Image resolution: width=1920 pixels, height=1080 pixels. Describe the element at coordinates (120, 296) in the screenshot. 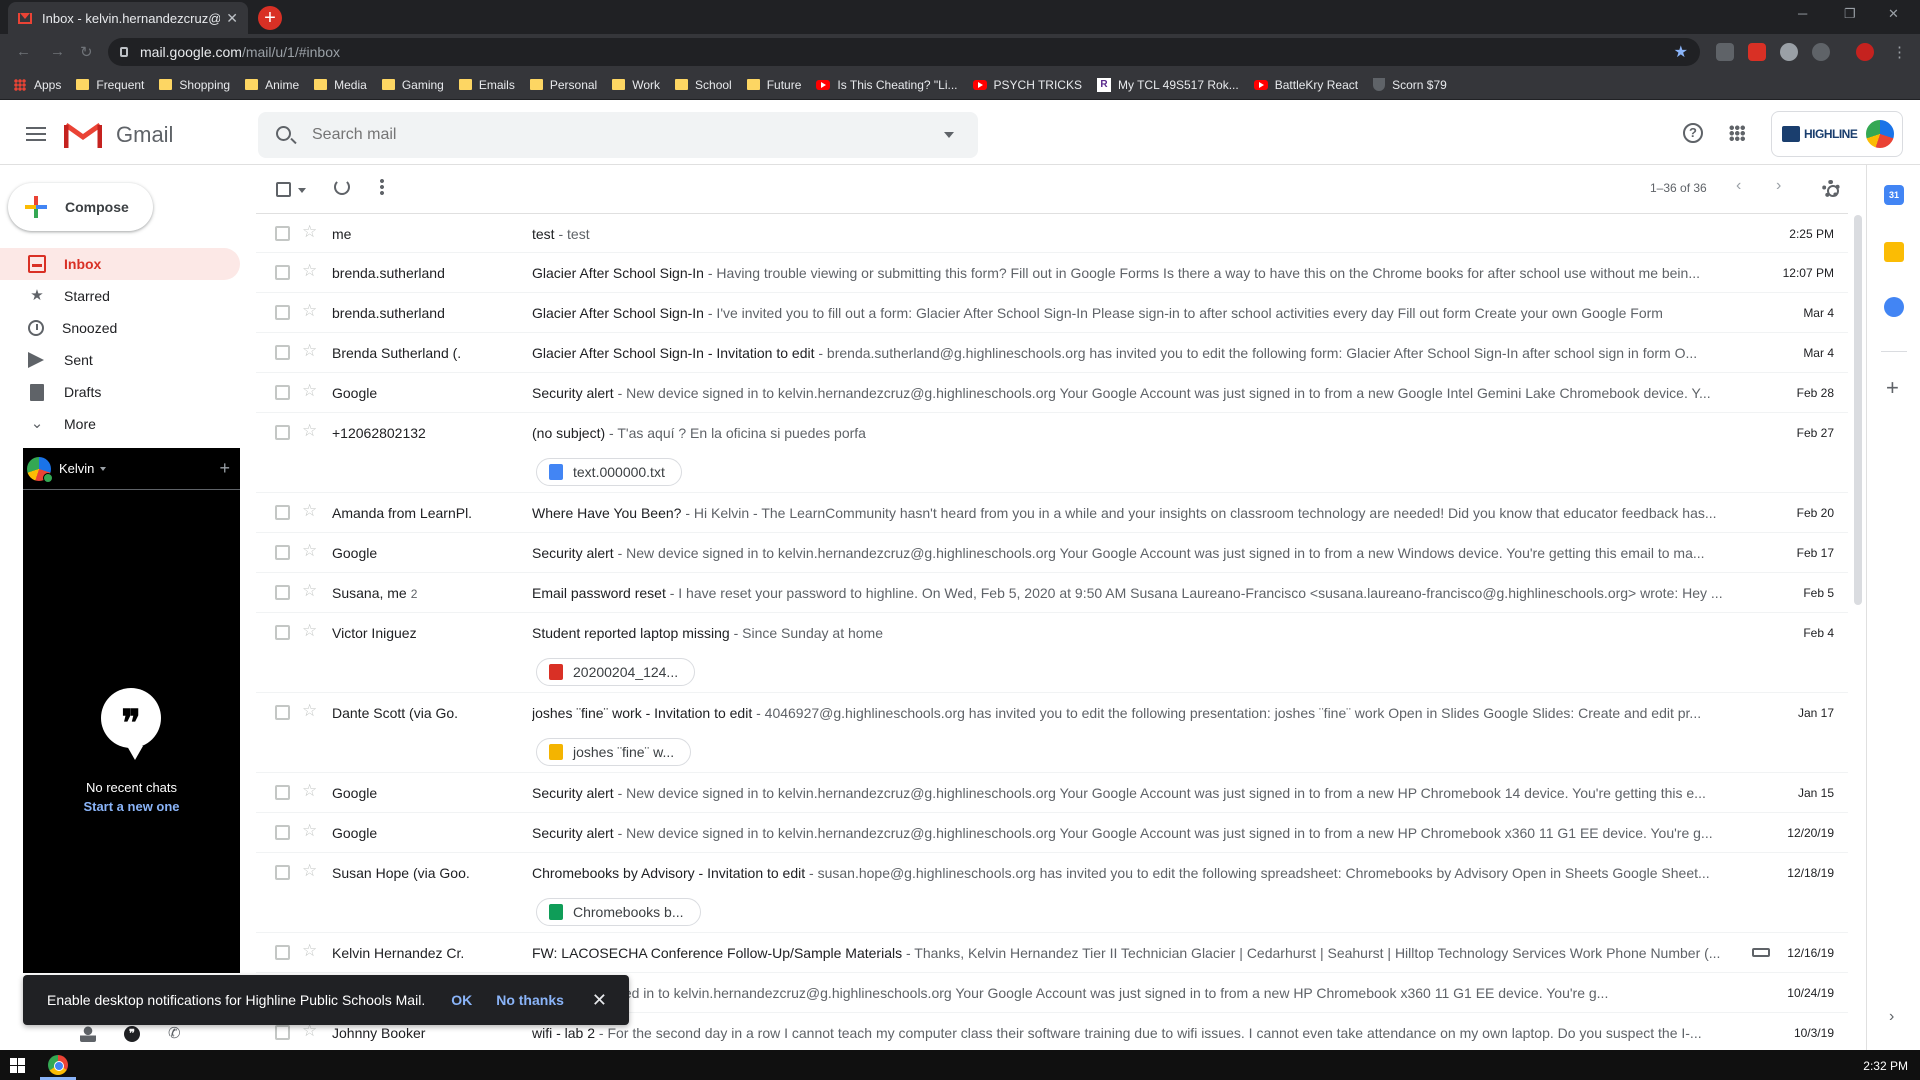

I see `sidebar-item-starred: ★ Starred` at that location.